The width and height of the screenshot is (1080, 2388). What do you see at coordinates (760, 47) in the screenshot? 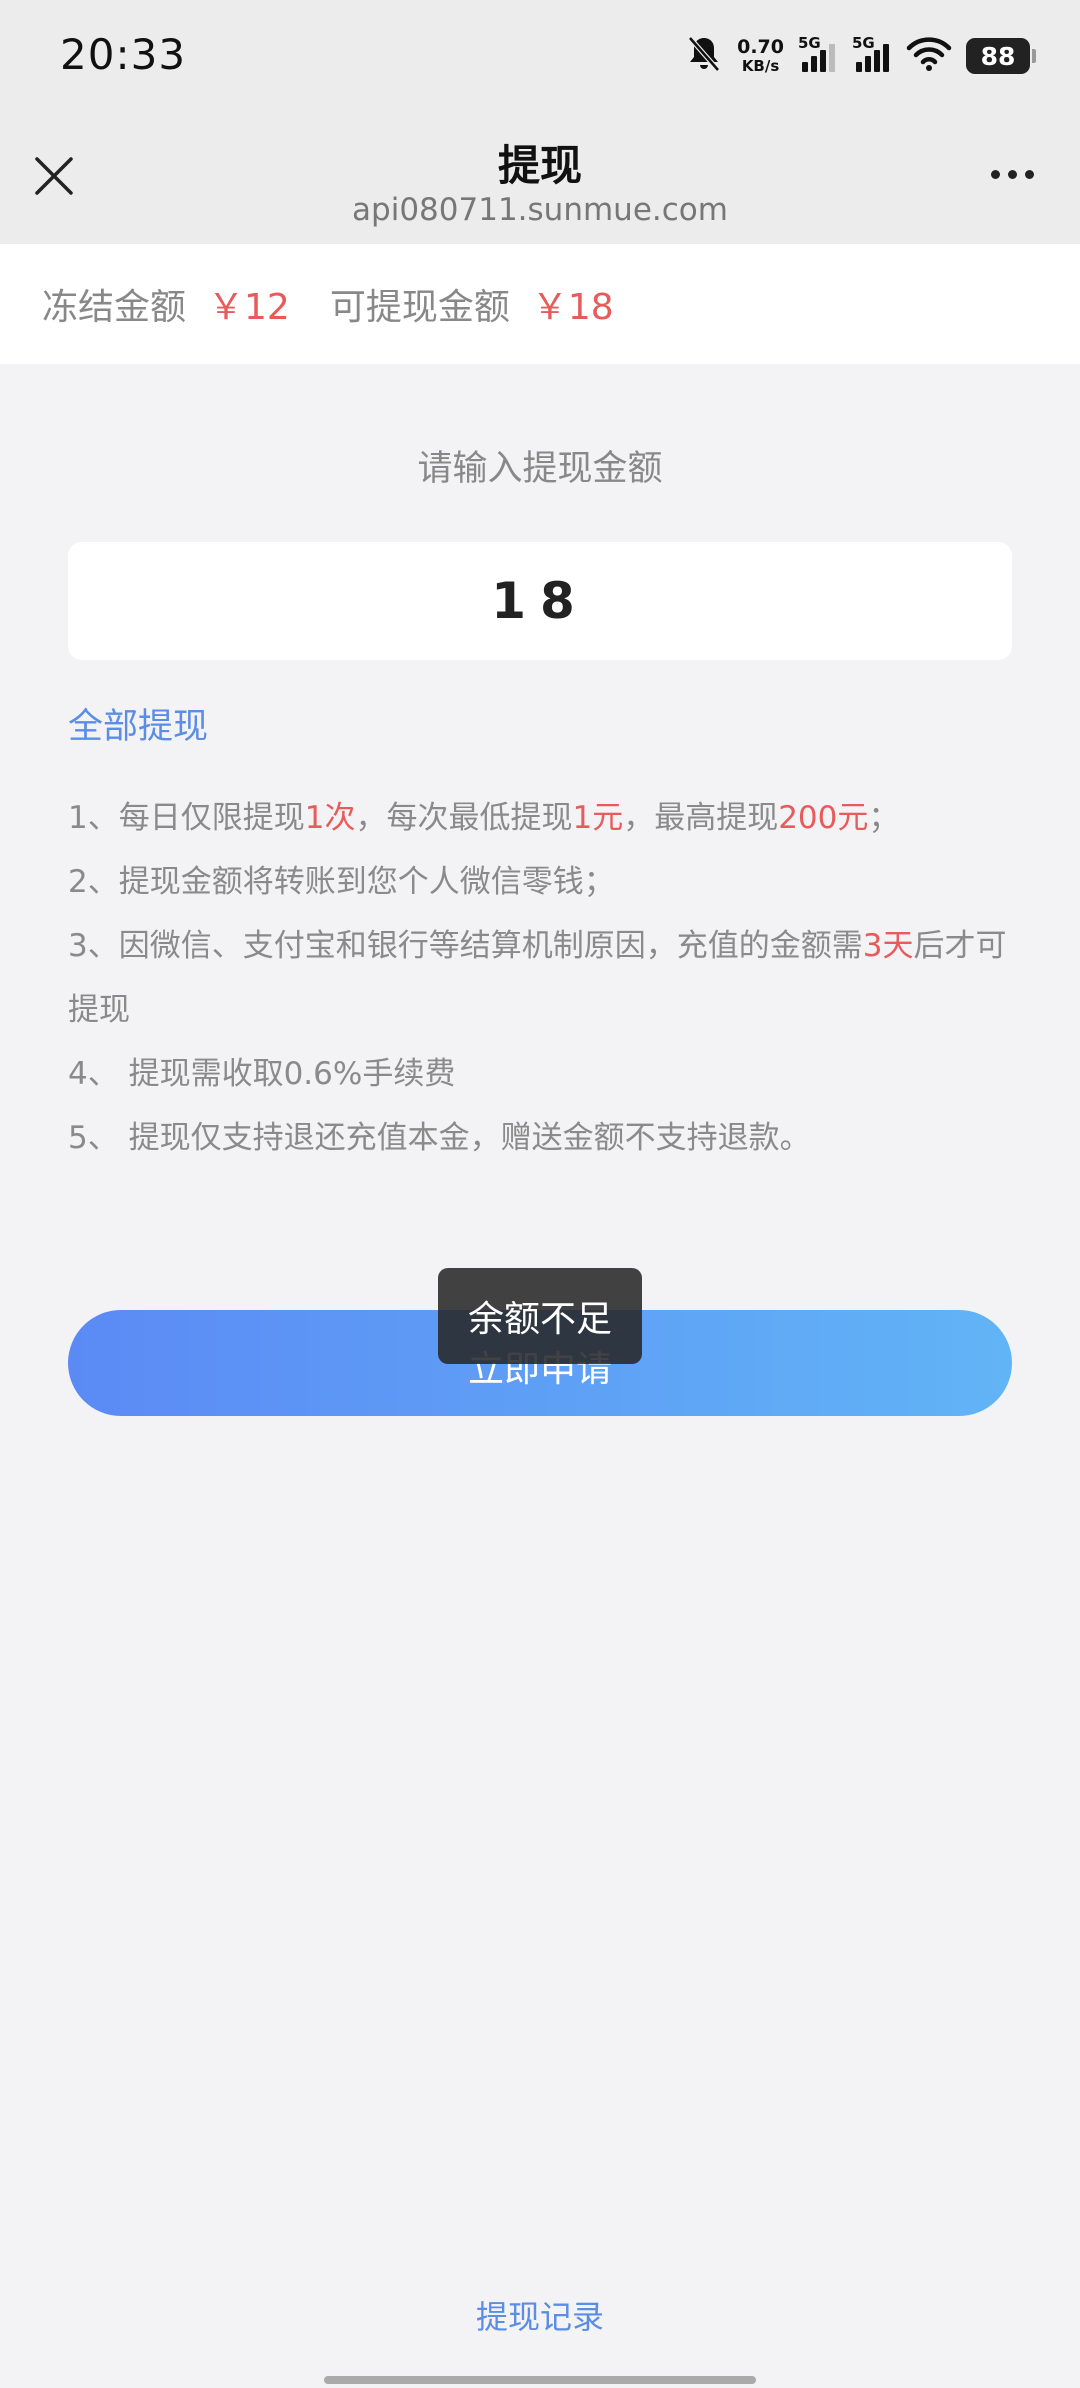
I see `net-speed-value: 0.70` at bounding box center [760, 47].